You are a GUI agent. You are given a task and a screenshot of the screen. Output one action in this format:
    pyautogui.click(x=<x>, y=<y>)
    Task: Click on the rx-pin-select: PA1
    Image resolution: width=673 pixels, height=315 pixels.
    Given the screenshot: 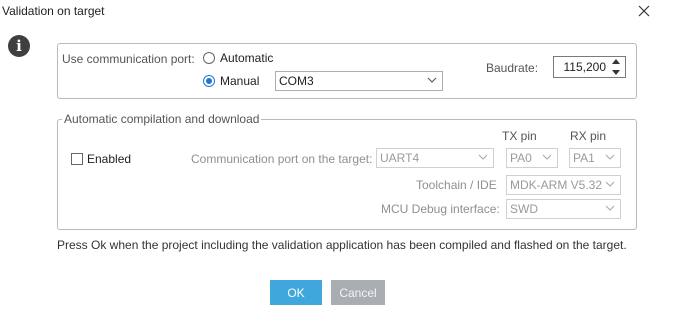 What is the action you would take?
    pyautogui.click(x=595, y=158)
    